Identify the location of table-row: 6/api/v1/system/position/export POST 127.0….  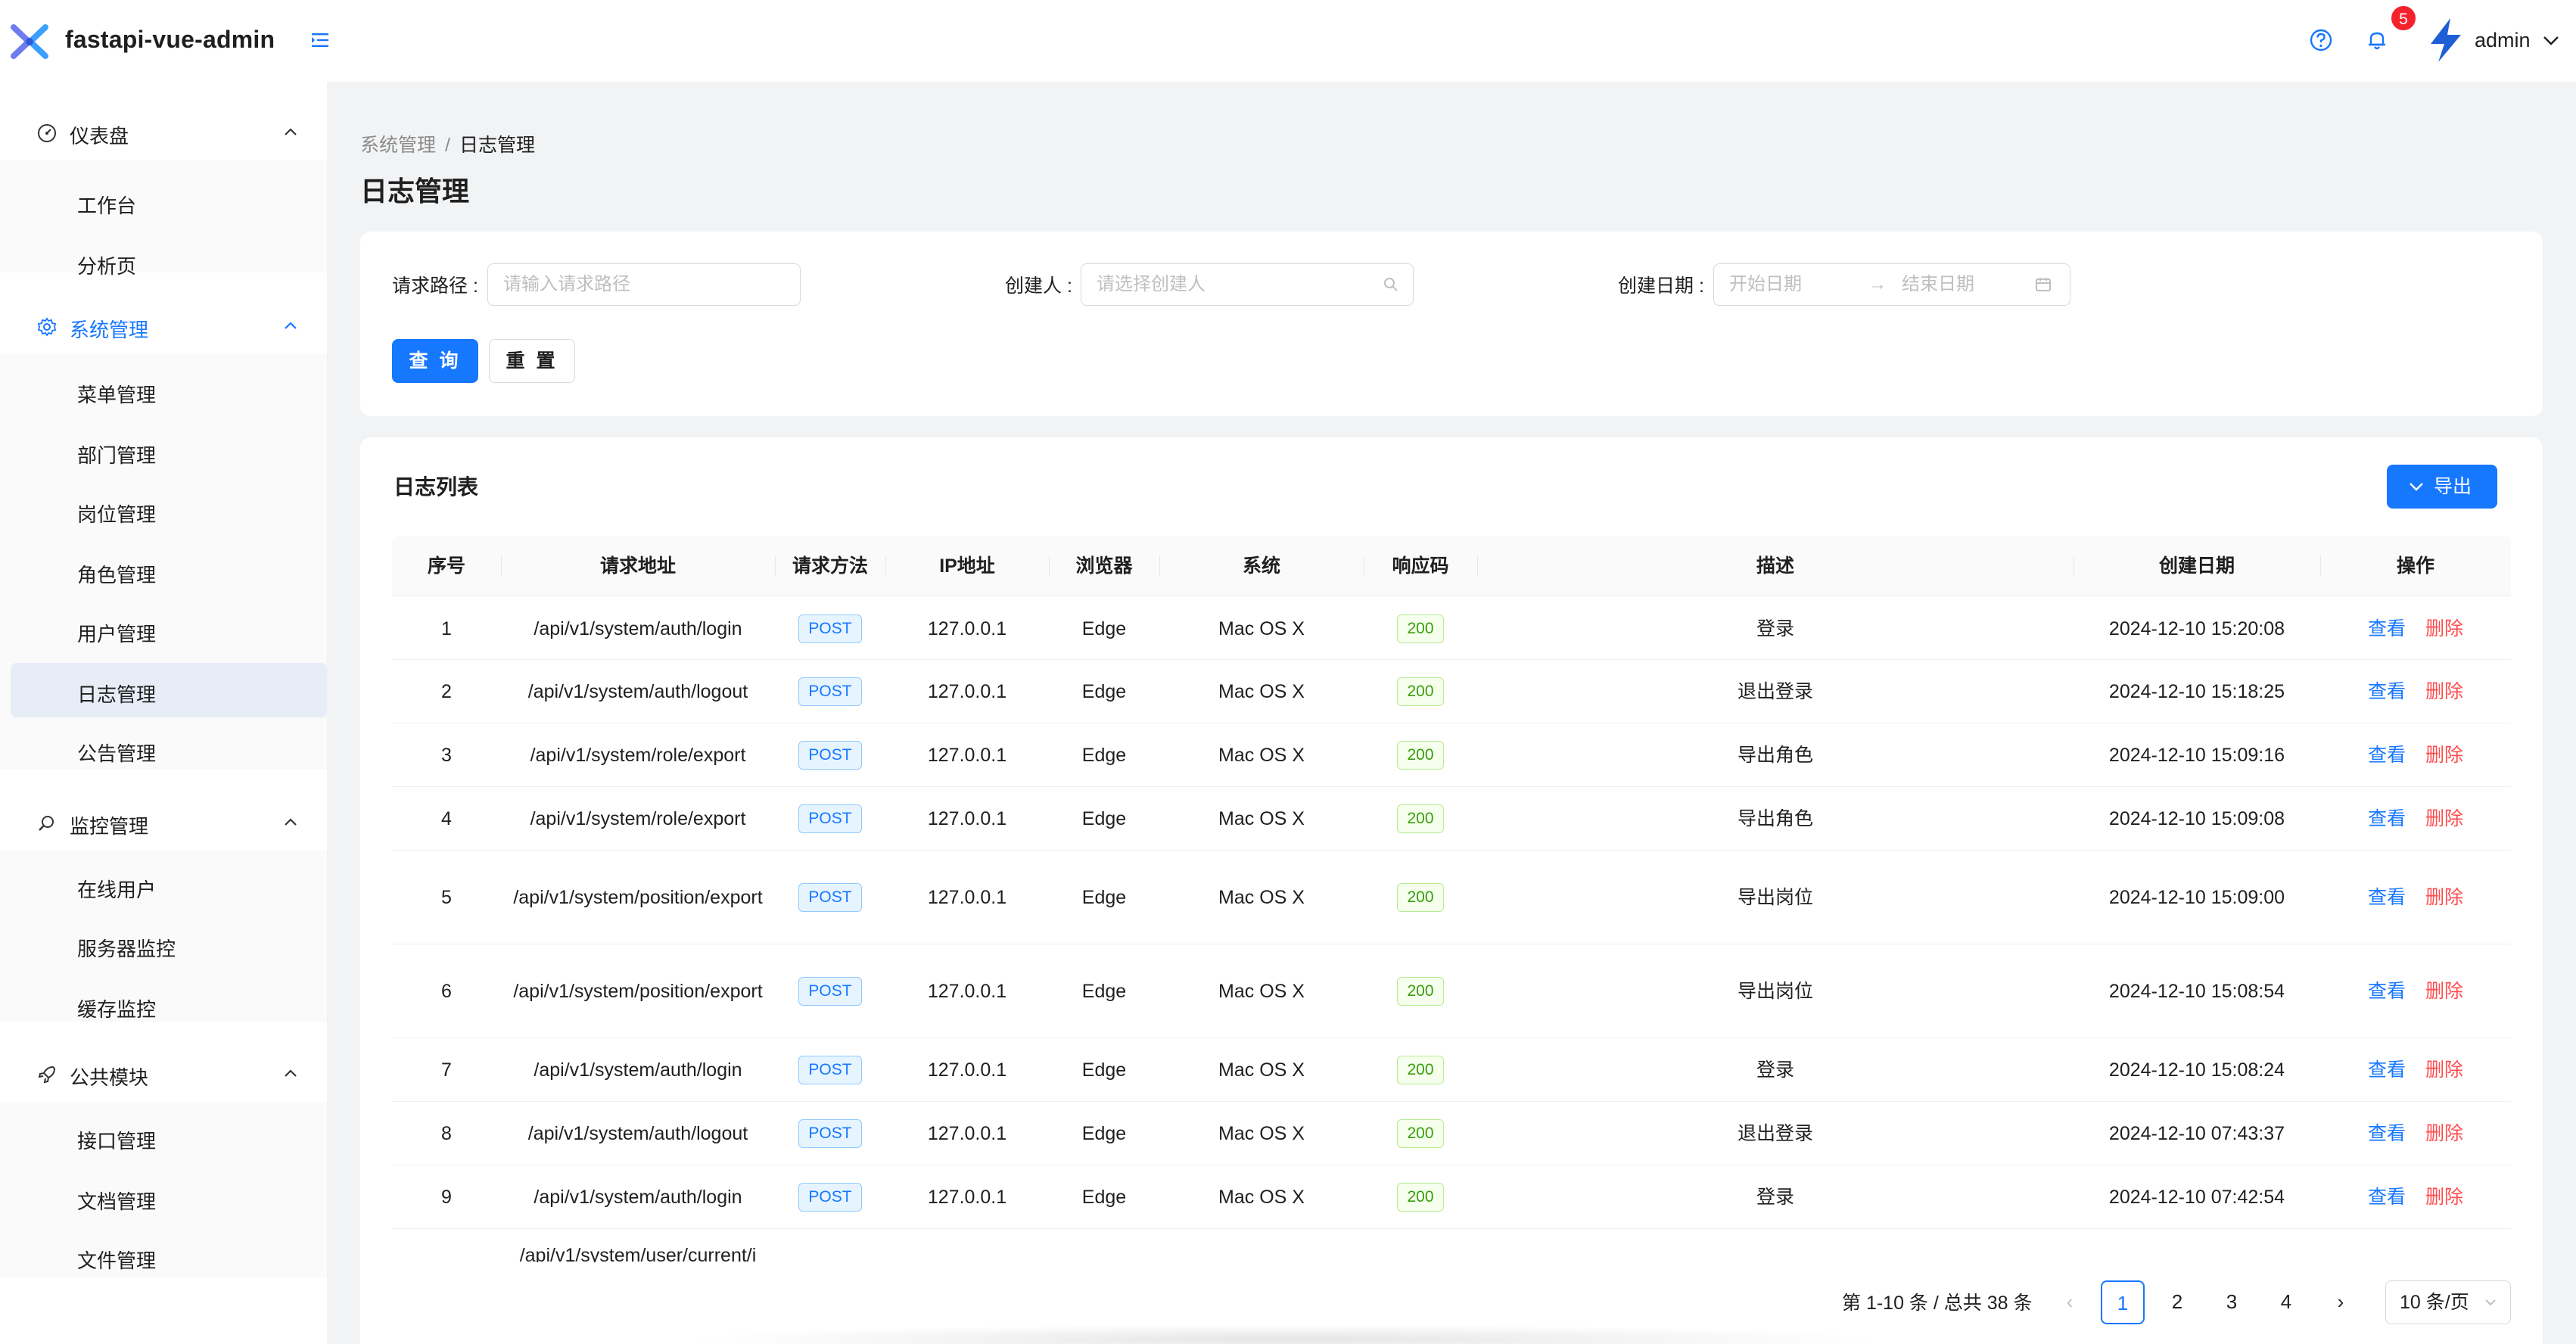
(1451, 991).